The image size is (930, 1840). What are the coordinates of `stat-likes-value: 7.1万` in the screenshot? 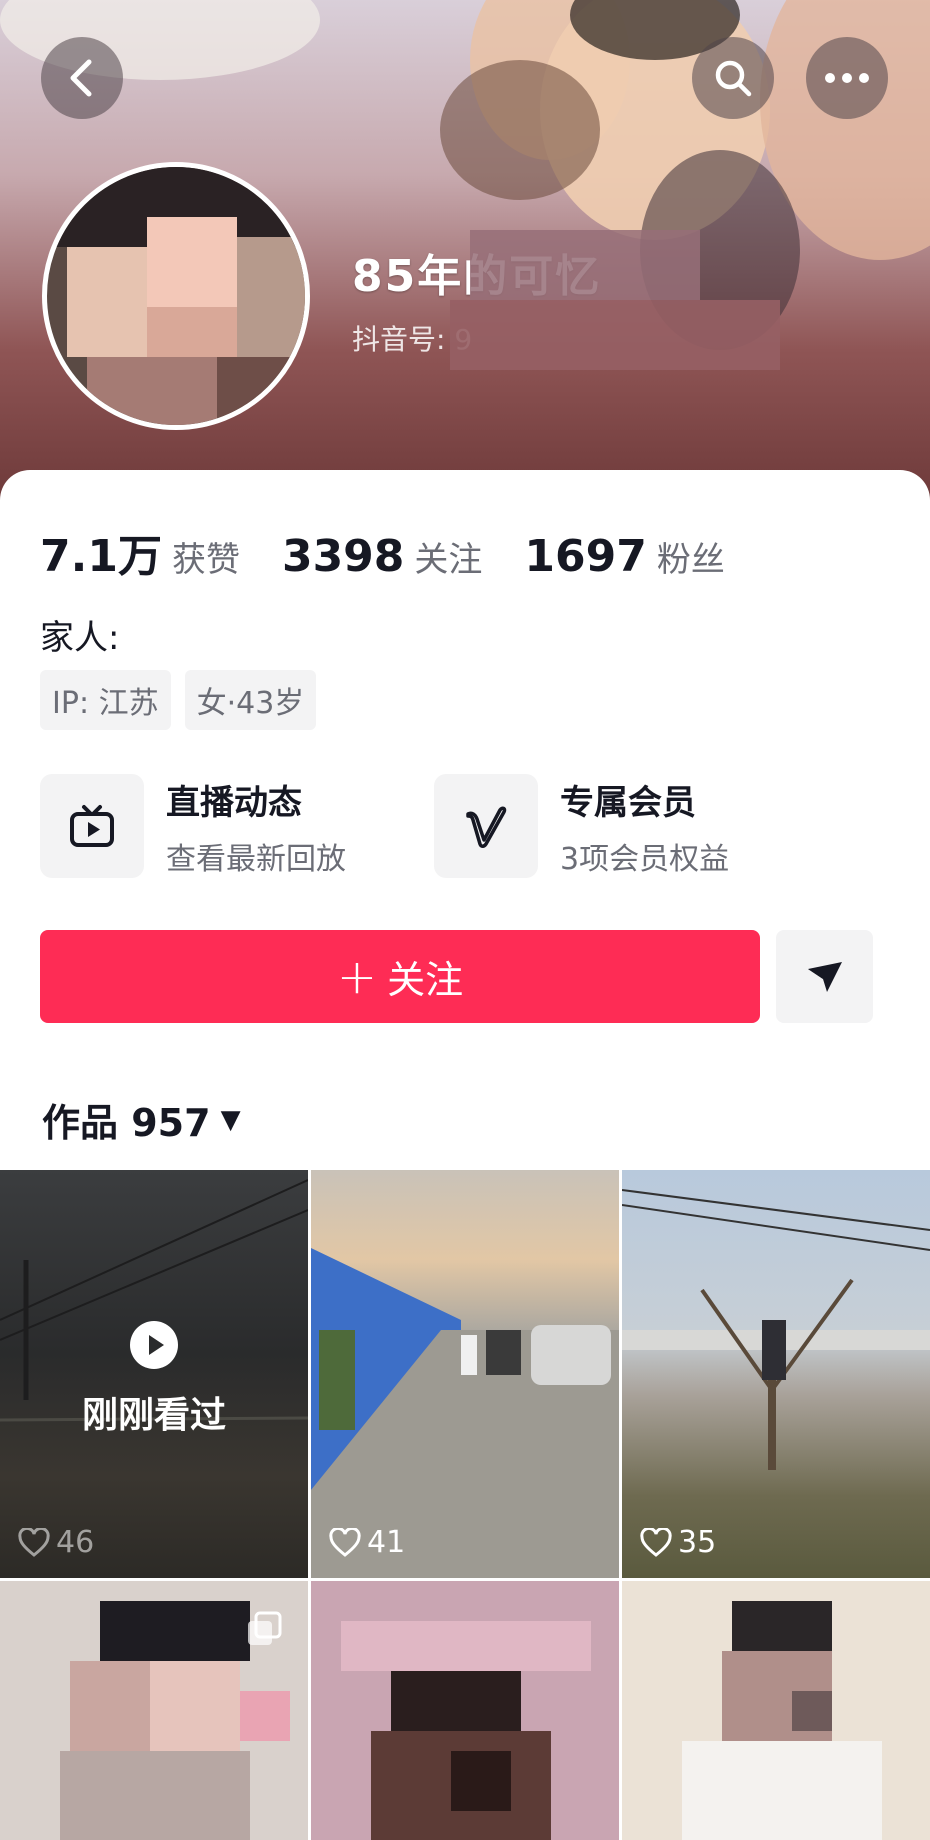 It's located at (101, 556).